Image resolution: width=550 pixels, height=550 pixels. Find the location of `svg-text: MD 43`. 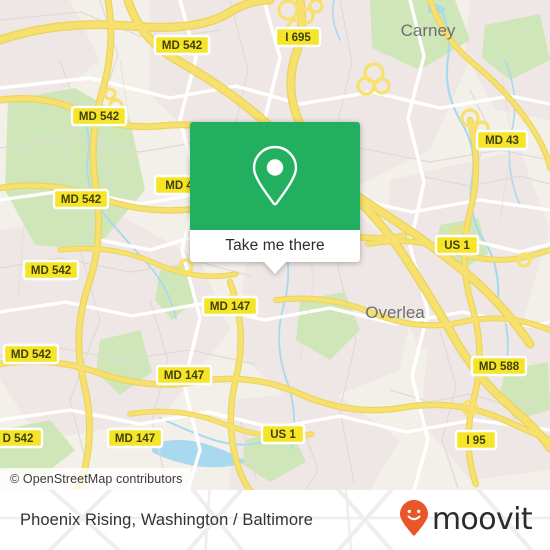

svg-text: MD 43 is located at coordinates (502, 141).